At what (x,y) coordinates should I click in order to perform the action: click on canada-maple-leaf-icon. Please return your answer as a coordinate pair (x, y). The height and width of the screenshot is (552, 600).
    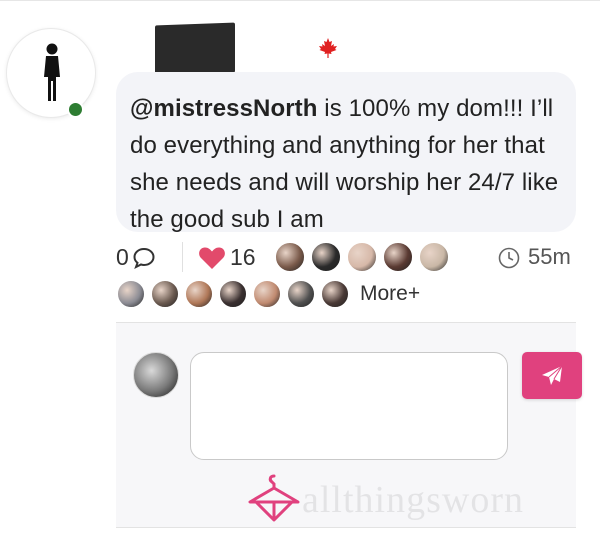
    Looking at the image, I should click on (328, 48).